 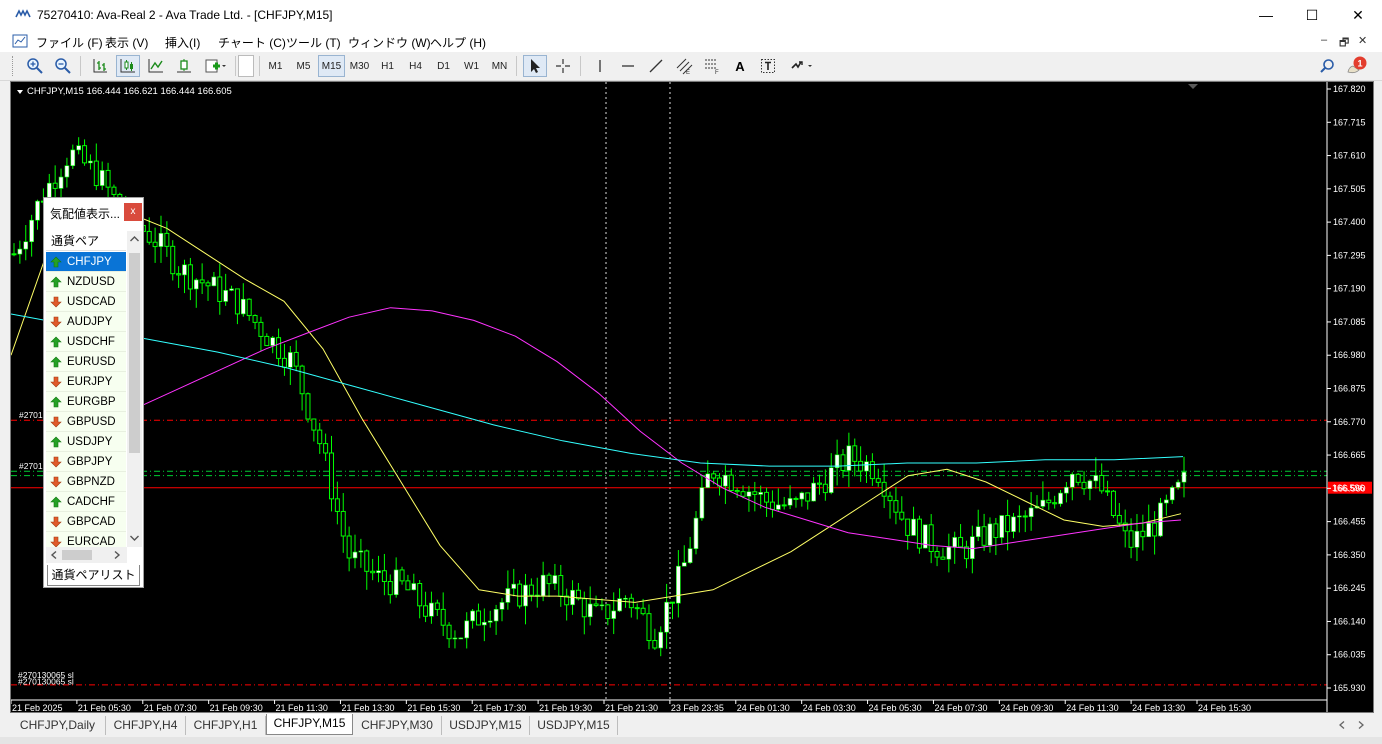 What do you see at coordinates (86, 362) in the screenshot?
I see `symbol-row-eurusd: EURUSD` at bounding box center [86, 362].